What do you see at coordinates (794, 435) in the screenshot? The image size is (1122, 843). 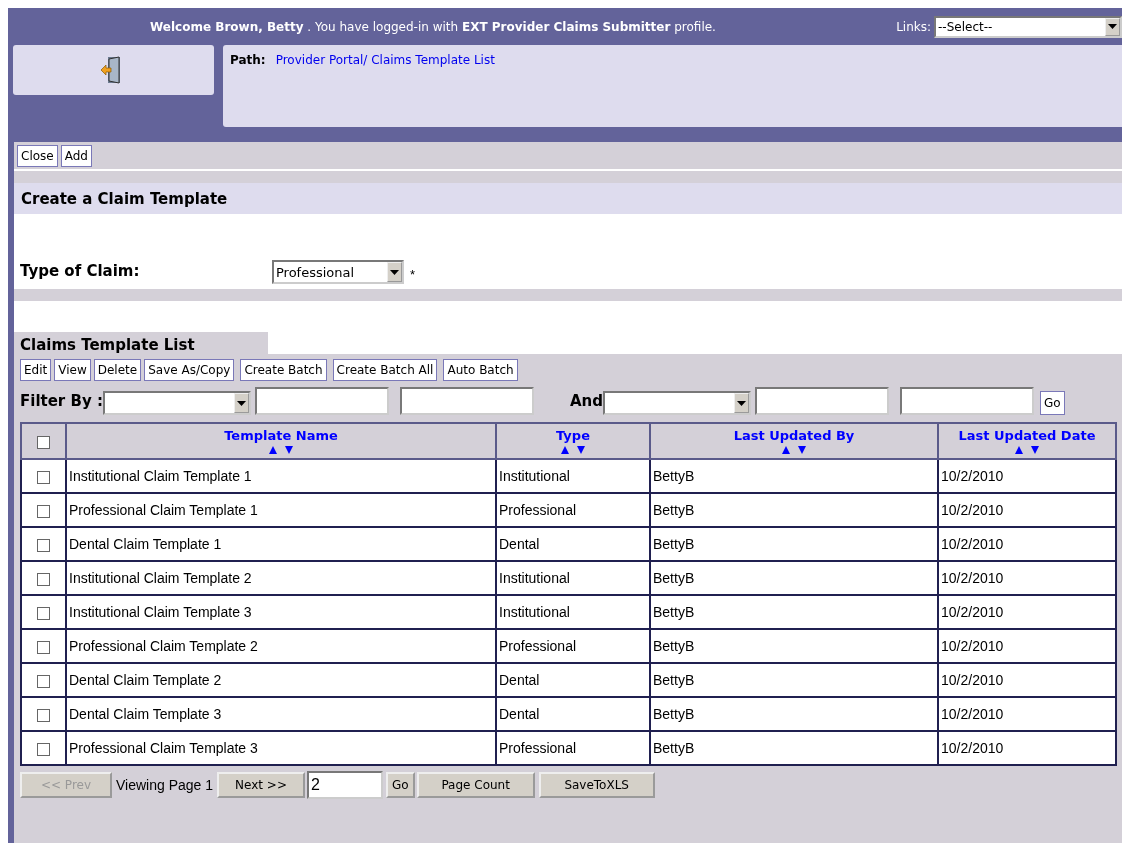 I see `column-header: Last Updated By` at bounding box center [794, 435].